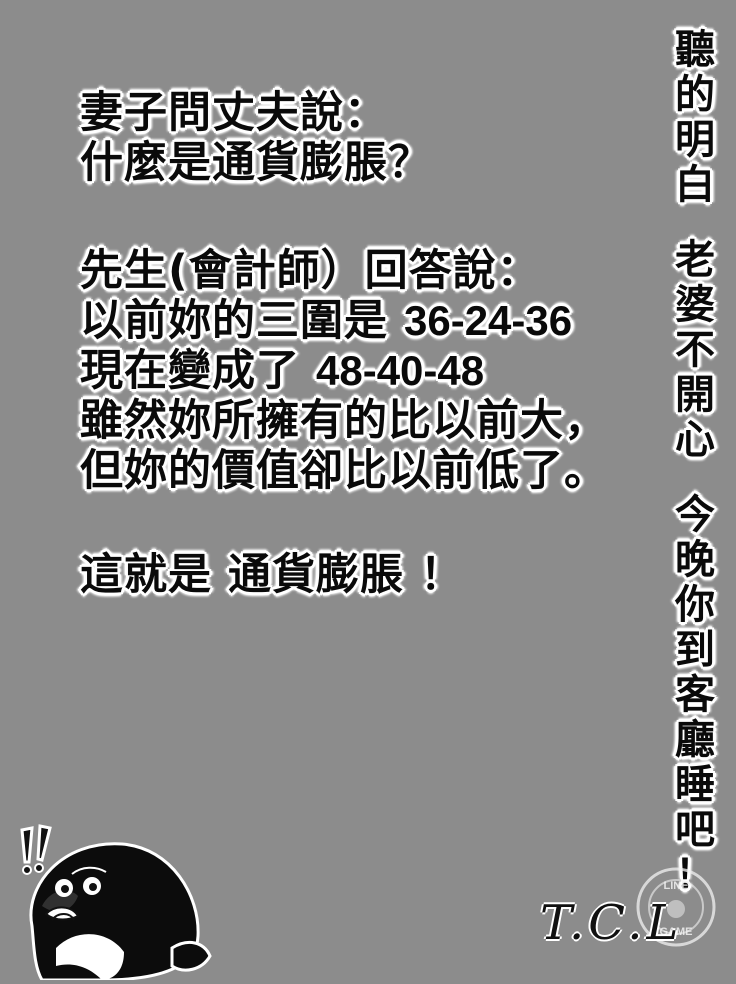 Image resolution: width=736 pixels, height=984 pixels. What do you see at coordinates (695, 395) in the screenshot?
I see `vertical-char: 開` at bounding box center [695, 395].